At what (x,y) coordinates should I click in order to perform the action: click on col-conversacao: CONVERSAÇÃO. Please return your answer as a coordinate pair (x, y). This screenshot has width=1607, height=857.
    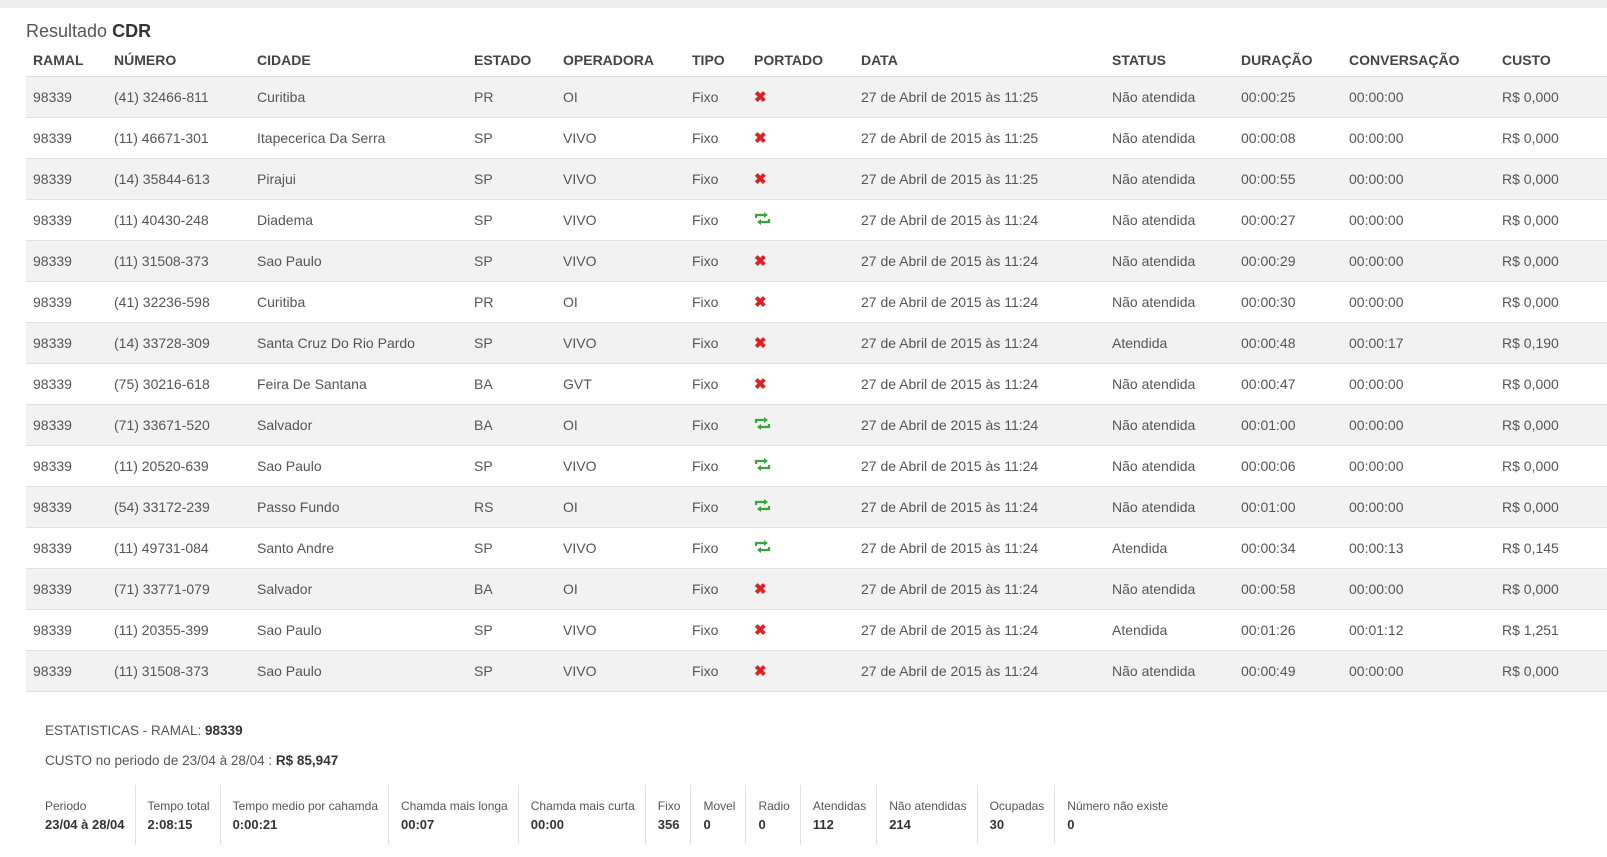
    Looking at the image, I should click on (1418, 61).